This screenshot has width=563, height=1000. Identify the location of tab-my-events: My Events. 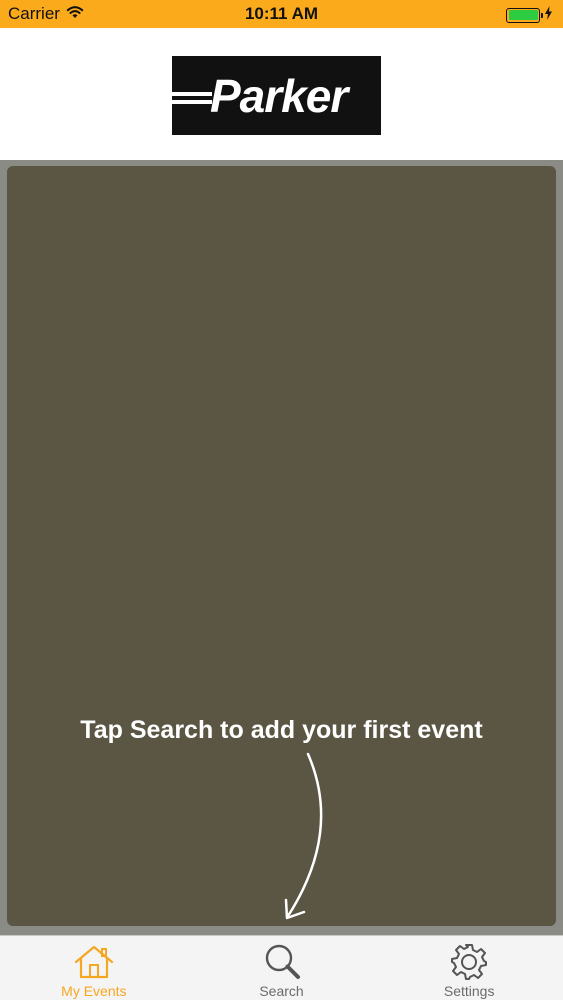
(94, 968).